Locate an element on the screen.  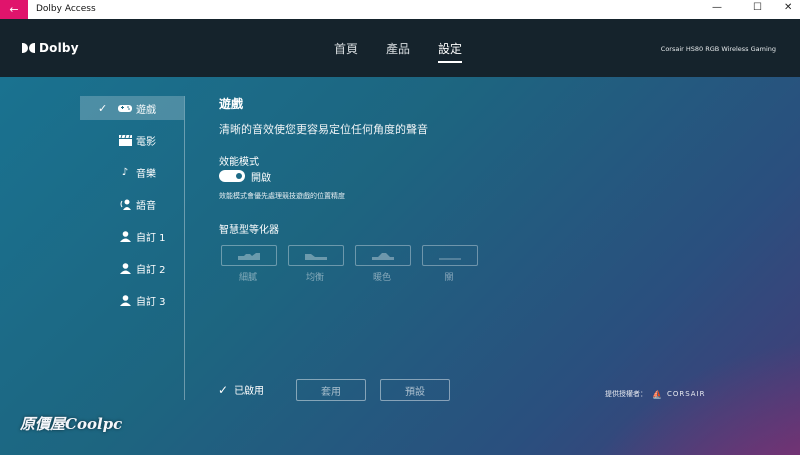
page-title: 遊戲 is located at coordinates (231, 104).